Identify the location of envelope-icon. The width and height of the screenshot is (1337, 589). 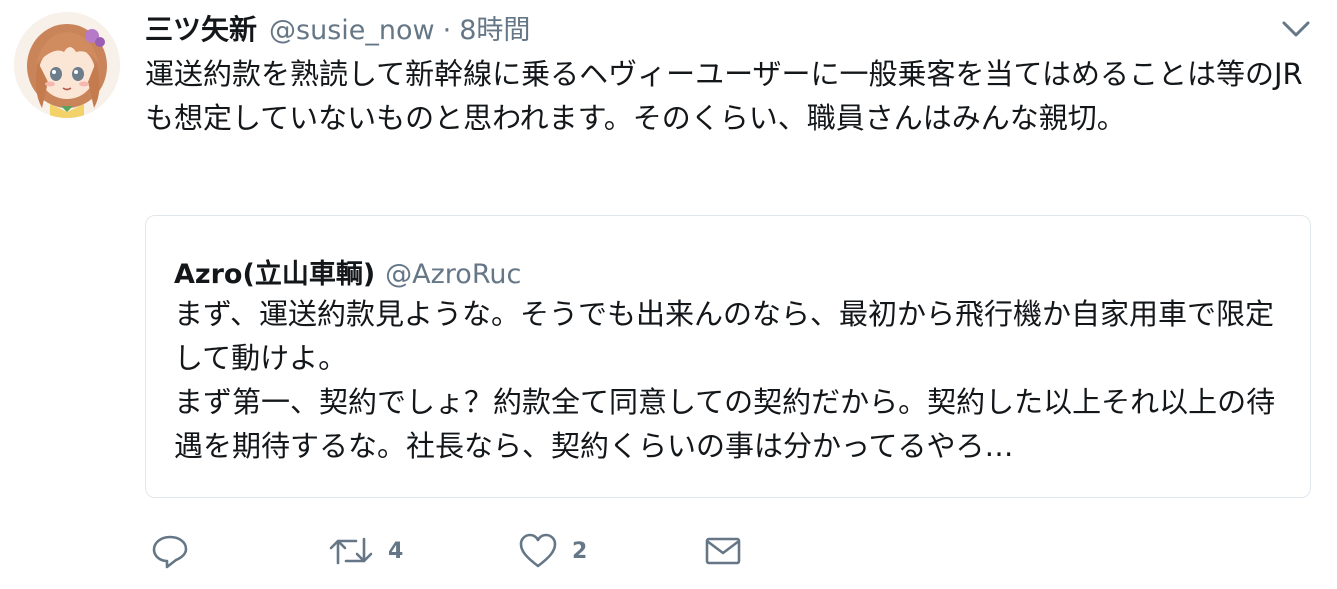
(723, 551).